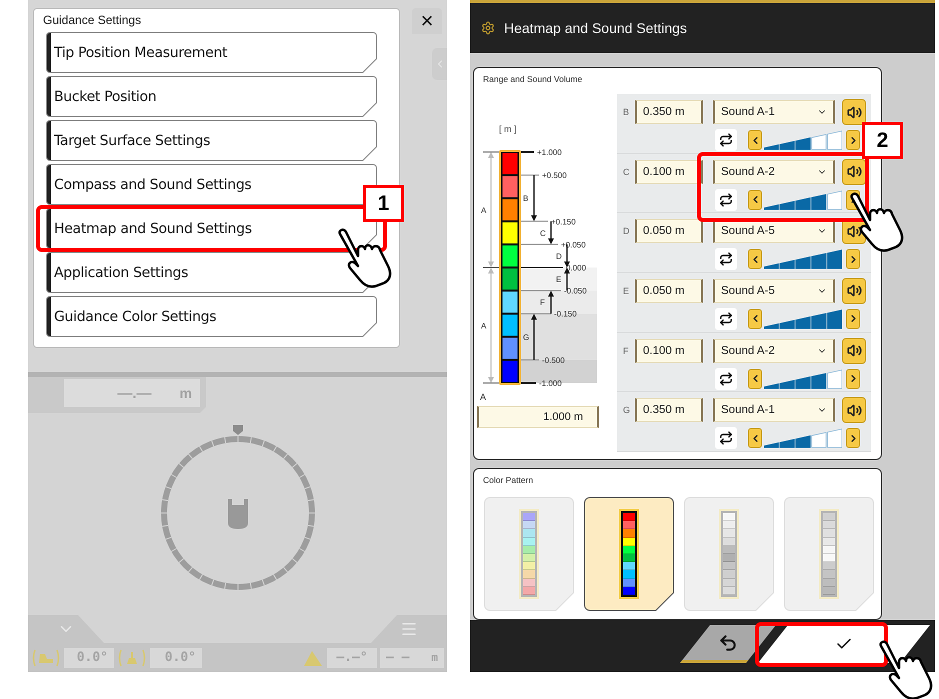 This screenshot has width=939, height=699. What do you see at coordinates (92, 21) in the screenshot?
I see `menu-title: Guidance Settings` at bounding box center [92, 21].